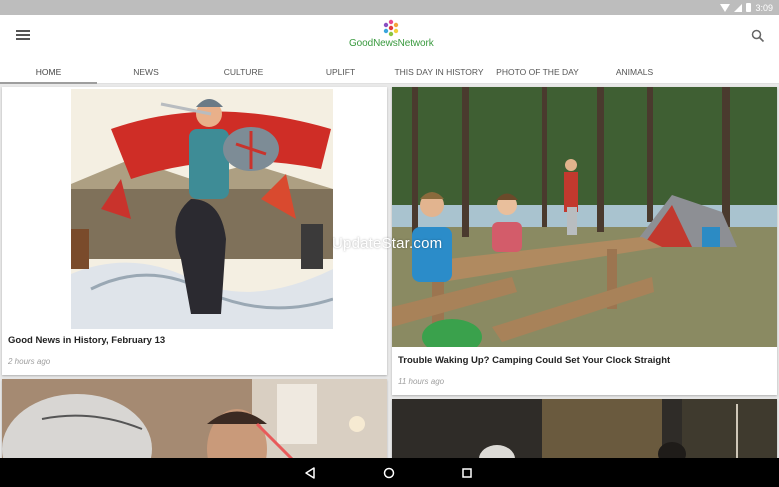 This screenshot has height=487, width=779. What do you see at coordinates (467, 473) in the screenshot?
I see `recents-icon` at bounding box center [467, 473].